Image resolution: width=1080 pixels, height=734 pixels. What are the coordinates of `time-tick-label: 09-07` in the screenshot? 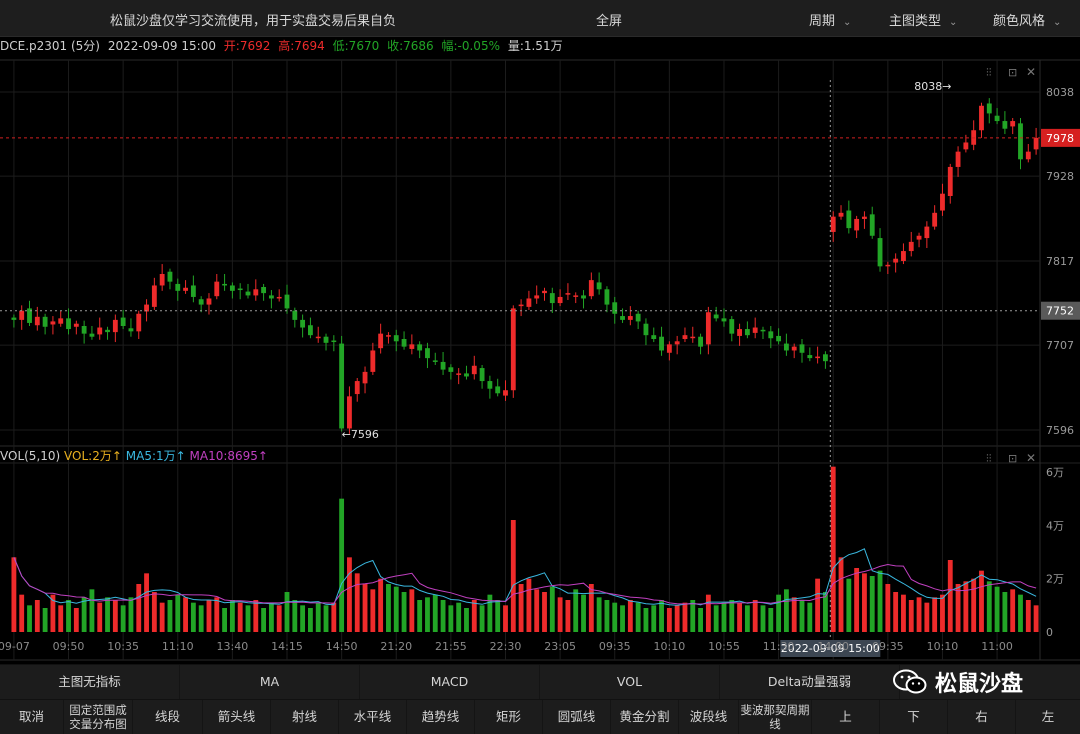 It's located at (15, 646).